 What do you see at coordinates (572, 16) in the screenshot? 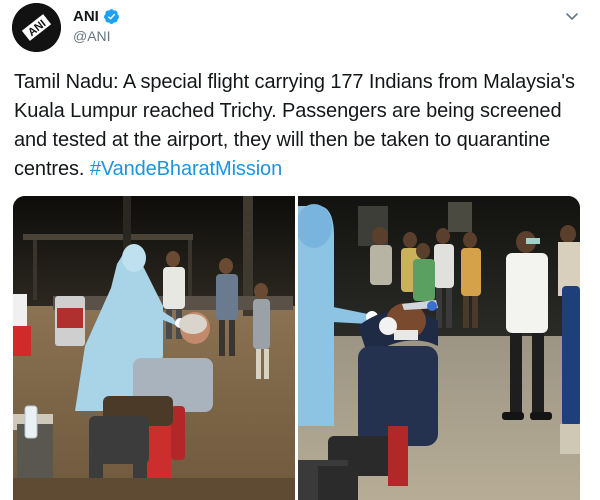
I see `chevron-down-icon` at bounding box center [572, 16].